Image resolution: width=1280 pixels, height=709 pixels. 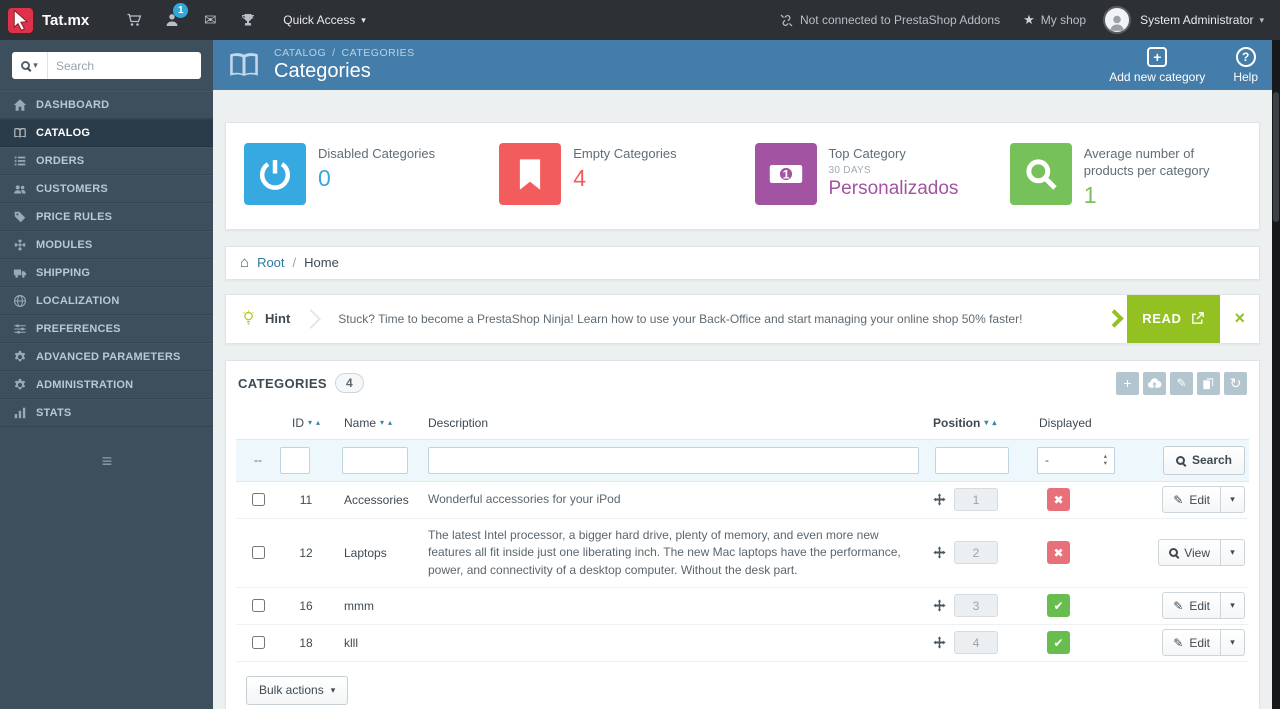 I want to click on position-field: 3, so click(x=976, y=606).